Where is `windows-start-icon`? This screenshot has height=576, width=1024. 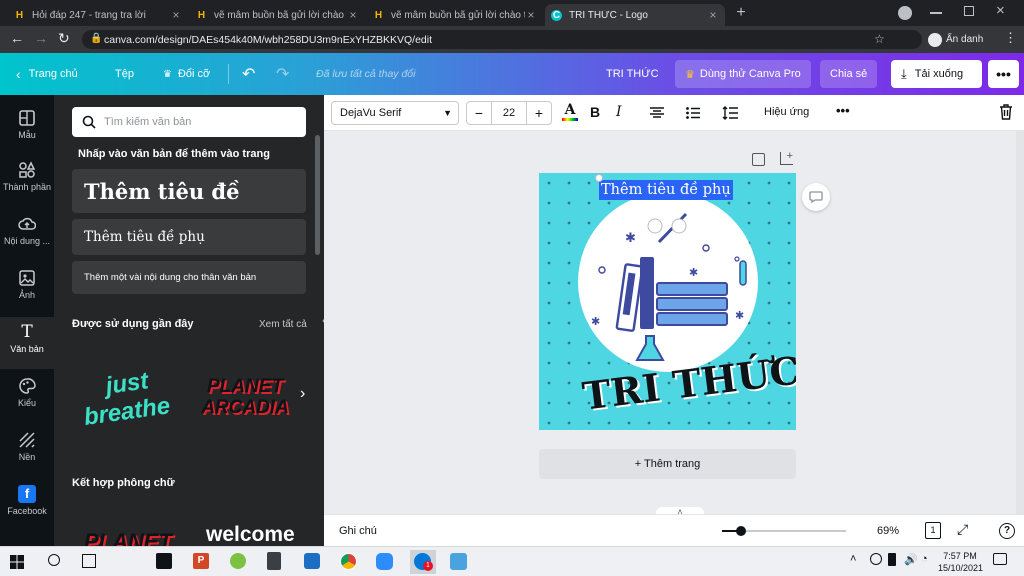
windows-start-icon is located at coordinates (17, 562).